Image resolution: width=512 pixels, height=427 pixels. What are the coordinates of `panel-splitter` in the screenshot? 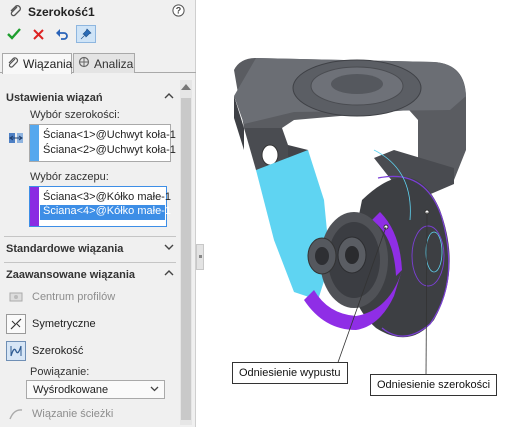 It's located at (200, 257).